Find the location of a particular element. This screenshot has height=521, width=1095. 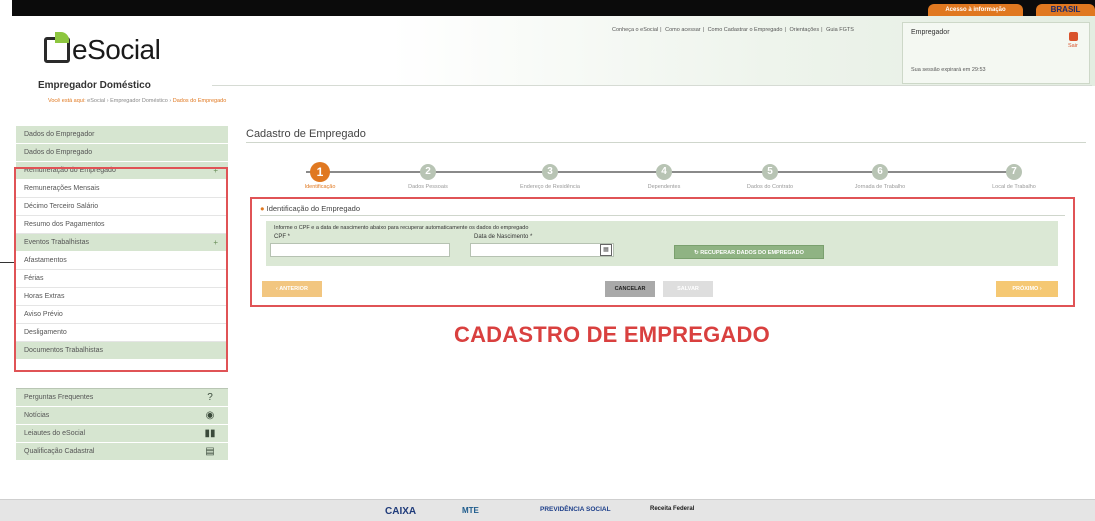

sidebar-item-dados-empregador: Dados do Empregador is located at coordinates (122, 135).